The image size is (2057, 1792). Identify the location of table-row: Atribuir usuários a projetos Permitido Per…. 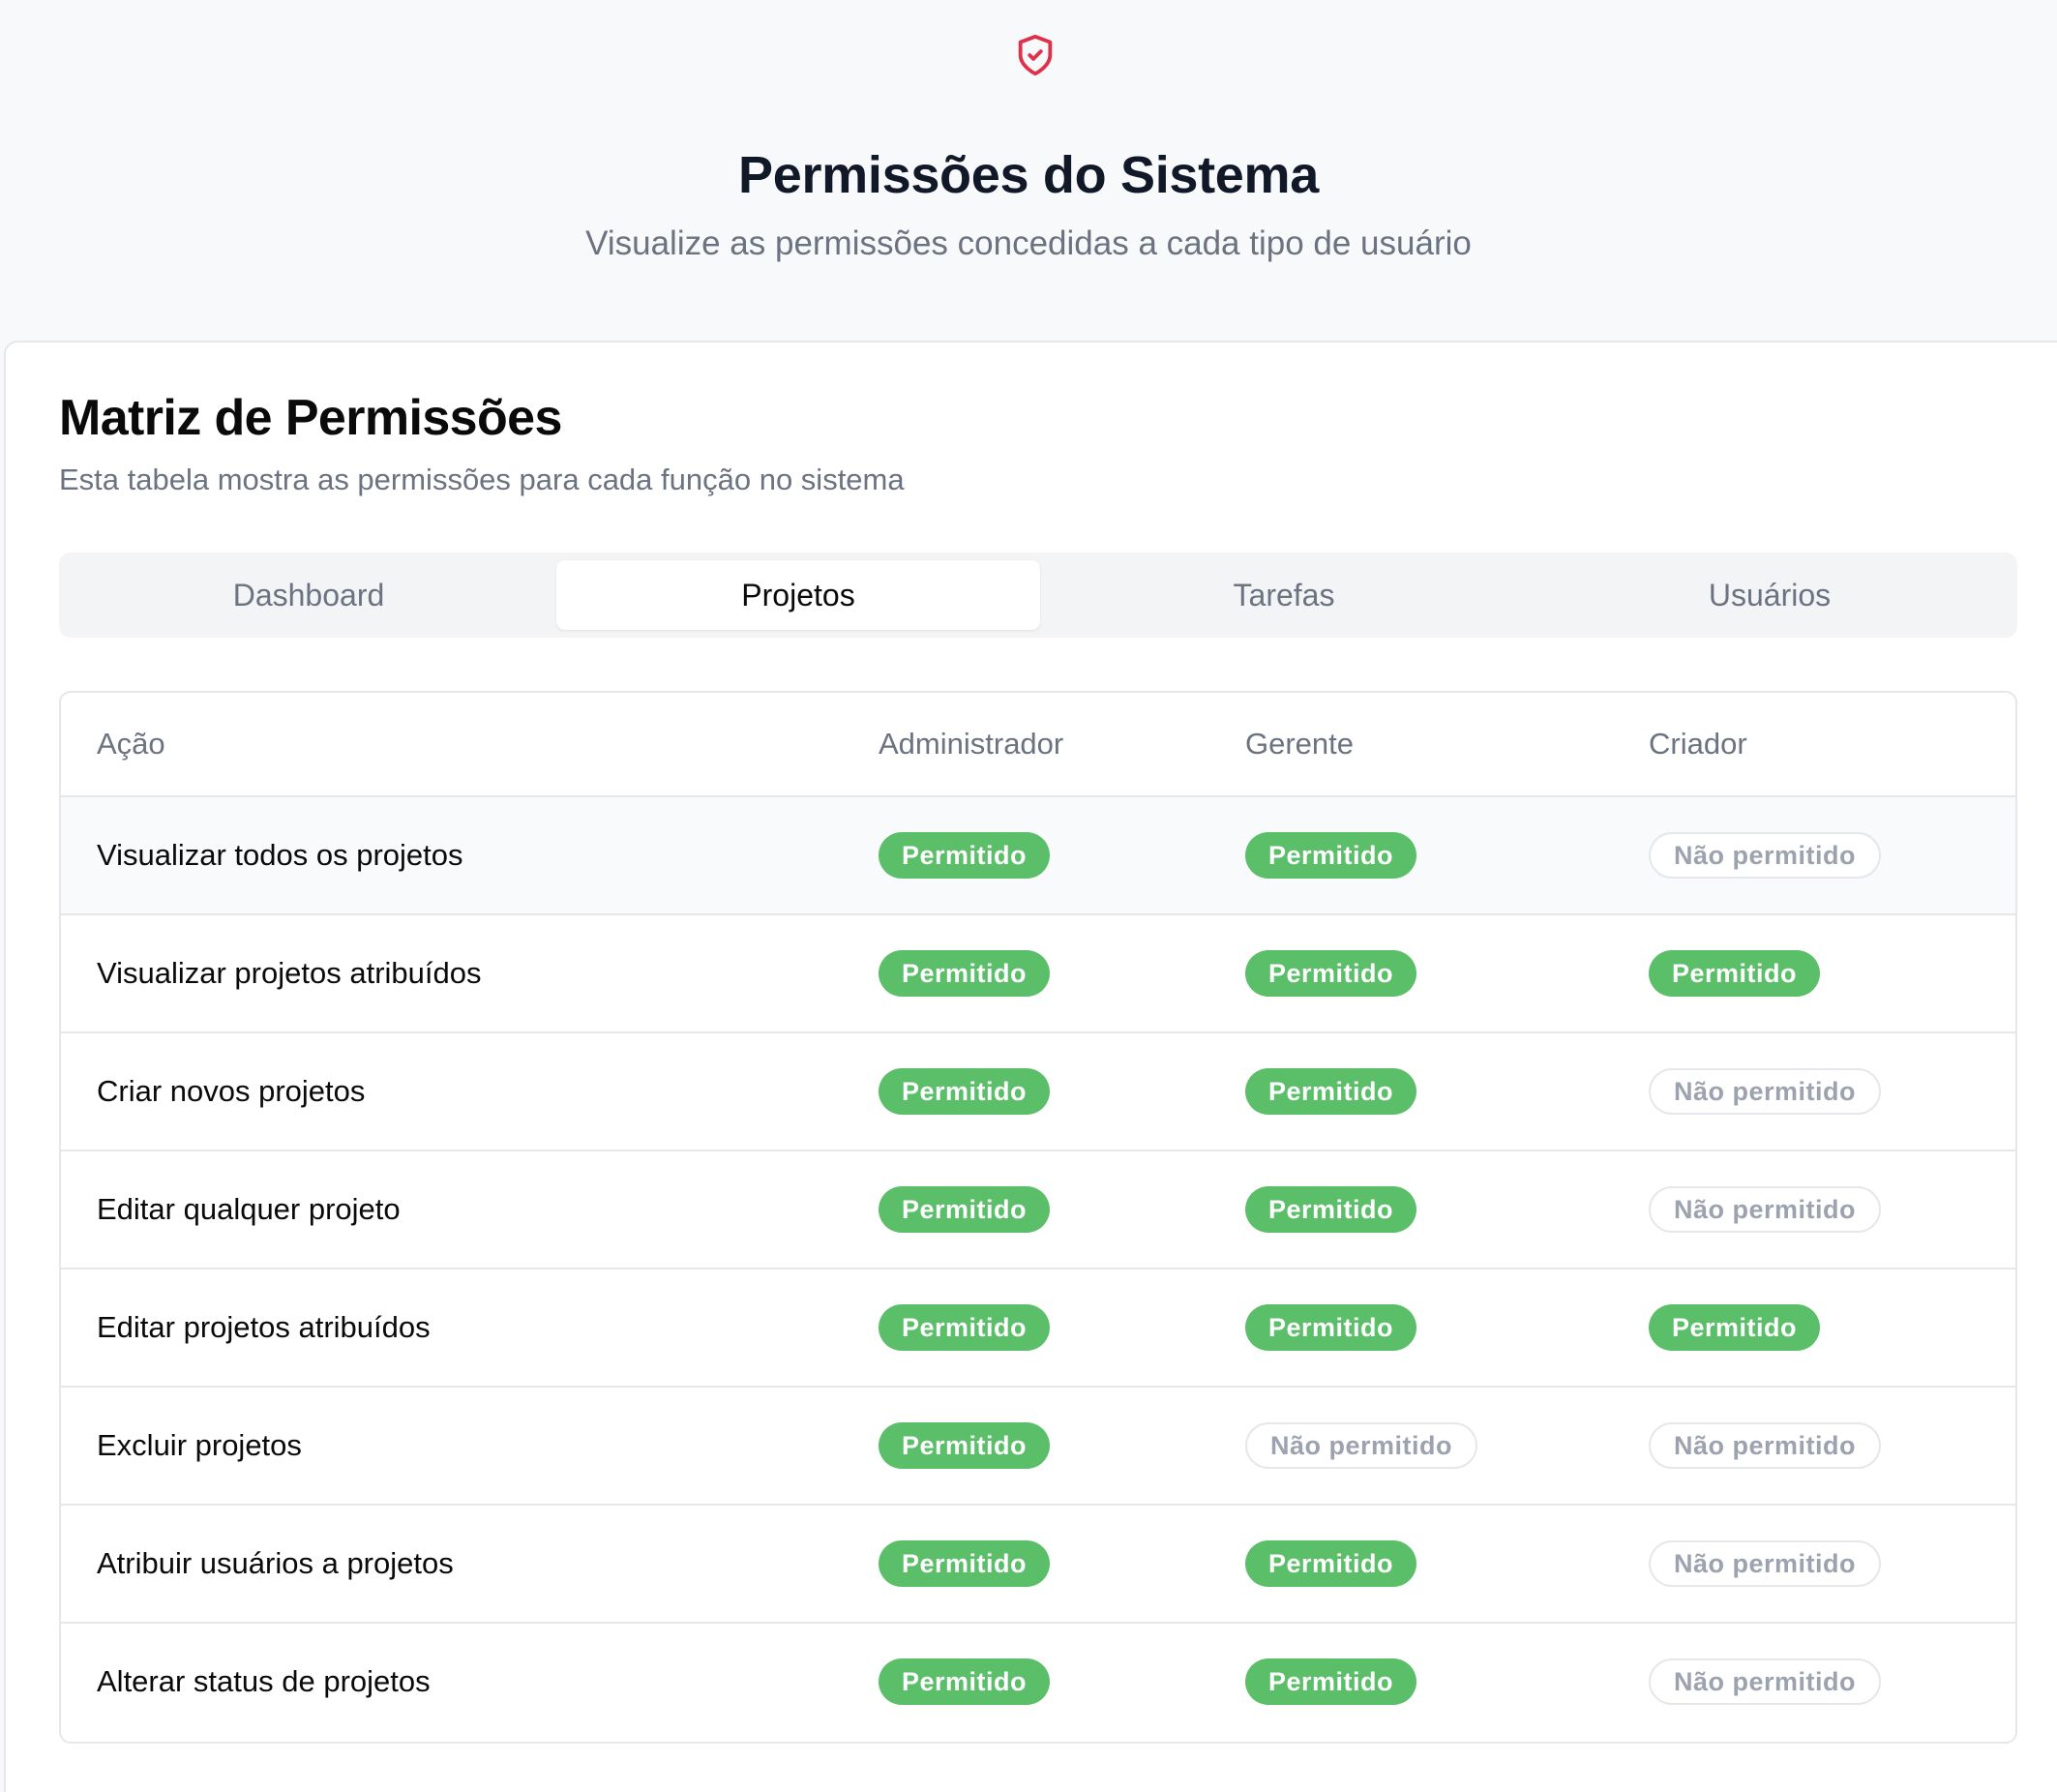
(1038, 1565).